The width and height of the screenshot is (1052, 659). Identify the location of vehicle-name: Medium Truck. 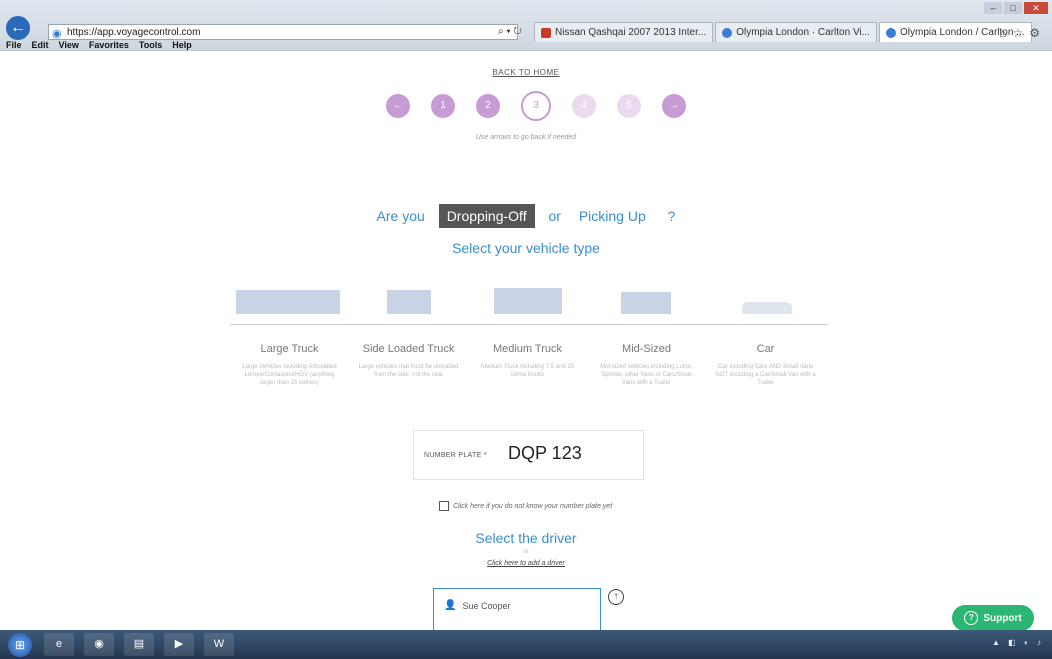
(527, 349).